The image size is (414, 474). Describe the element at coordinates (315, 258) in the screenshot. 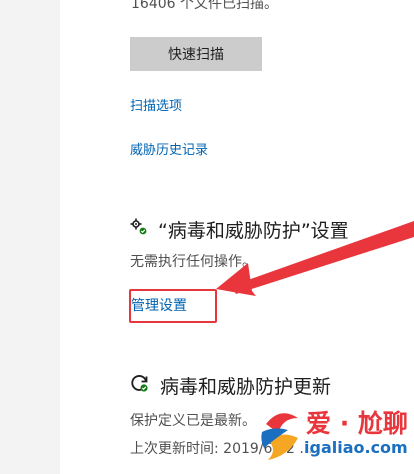

I see `annotation-arrow` at that location.